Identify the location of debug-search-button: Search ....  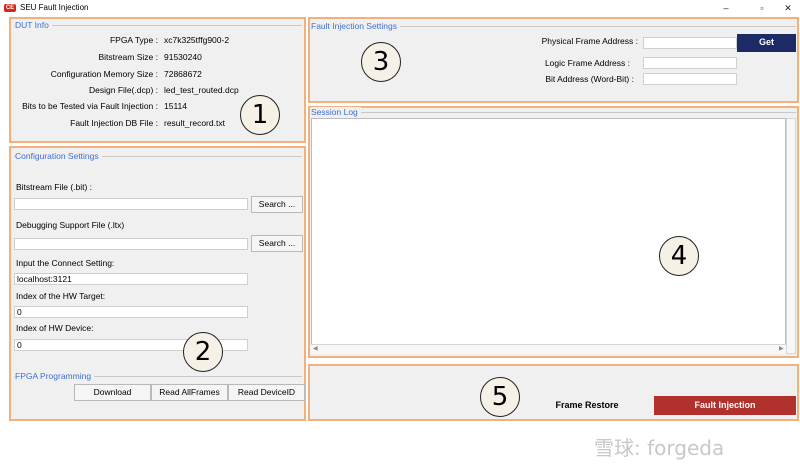
(277, 243).